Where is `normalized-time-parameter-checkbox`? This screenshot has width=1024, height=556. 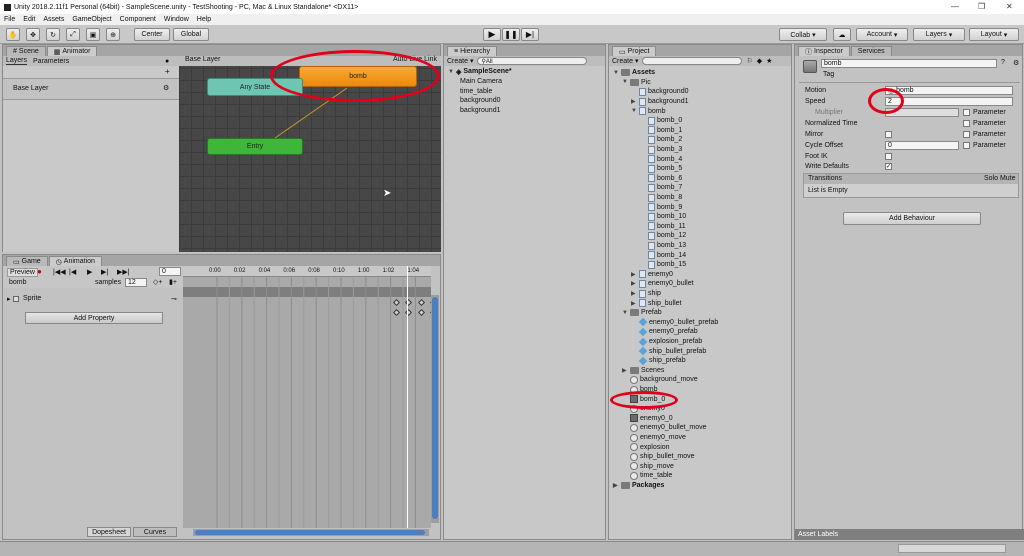 normalized-time-parameter-checkbox is located at coordinates (966, 123).